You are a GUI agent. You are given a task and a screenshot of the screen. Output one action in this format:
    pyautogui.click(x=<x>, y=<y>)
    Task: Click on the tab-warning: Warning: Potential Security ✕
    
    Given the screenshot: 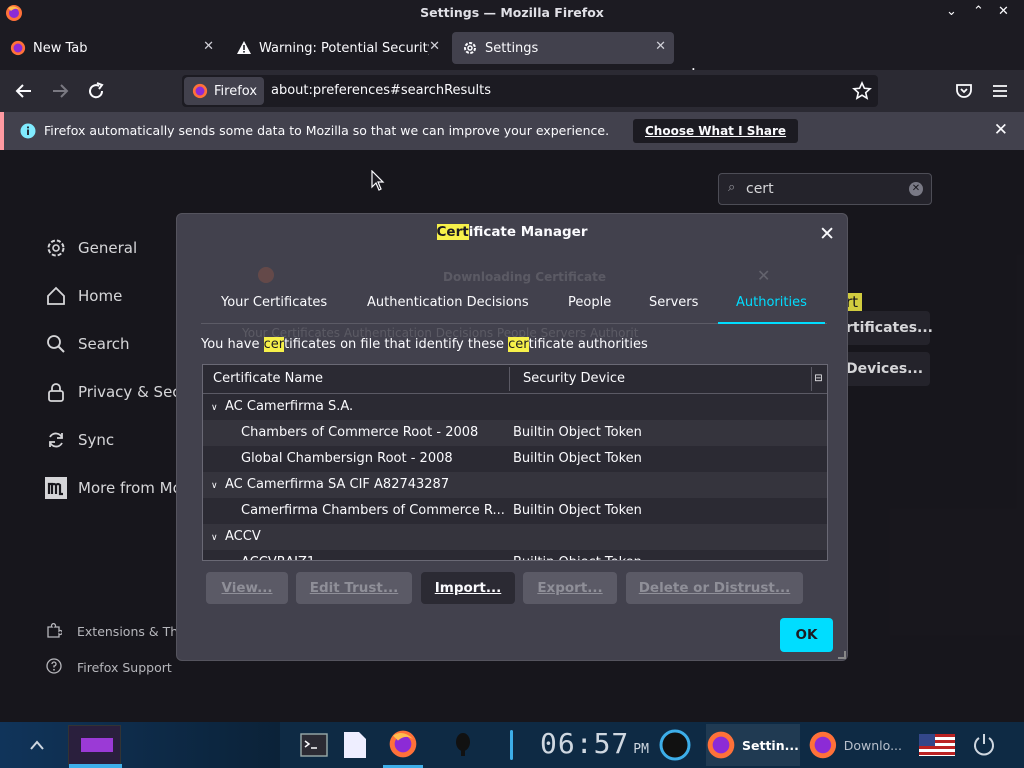 What is the action you would take?
    pyautogui.click(x=337, y=48)
    